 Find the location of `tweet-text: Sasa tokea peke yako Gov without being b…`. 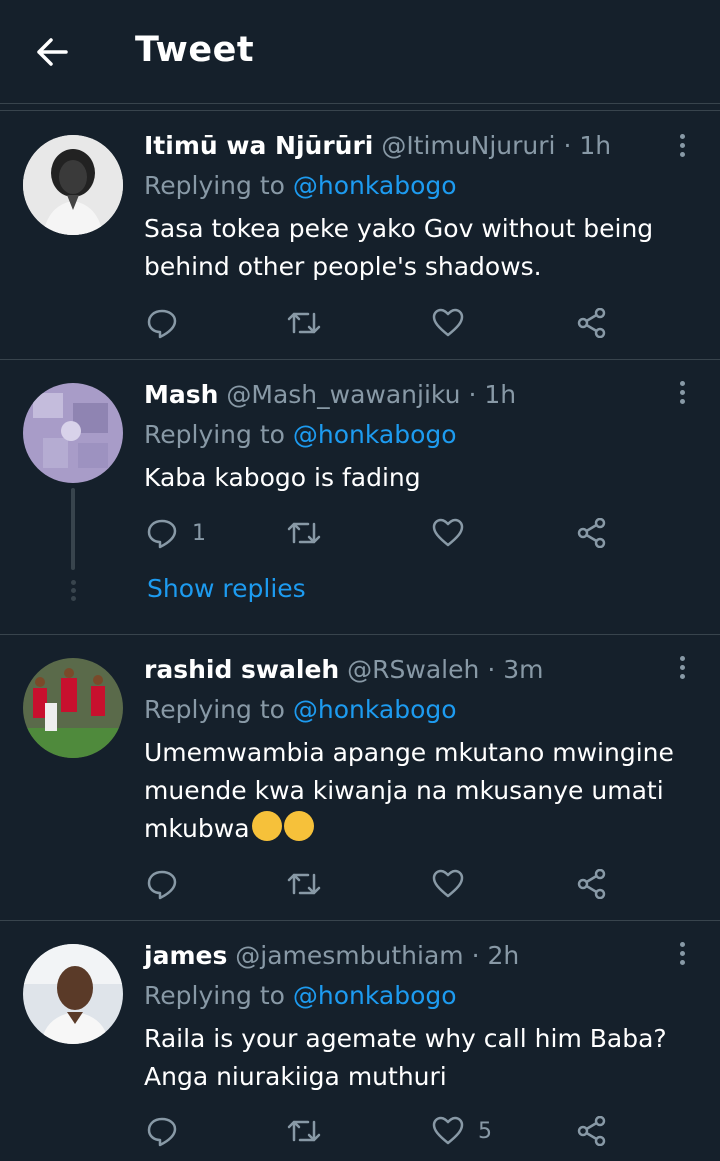

tweet-text: Sasa tokea peke yako Gov without being b… is located at coordinates (399, 247).